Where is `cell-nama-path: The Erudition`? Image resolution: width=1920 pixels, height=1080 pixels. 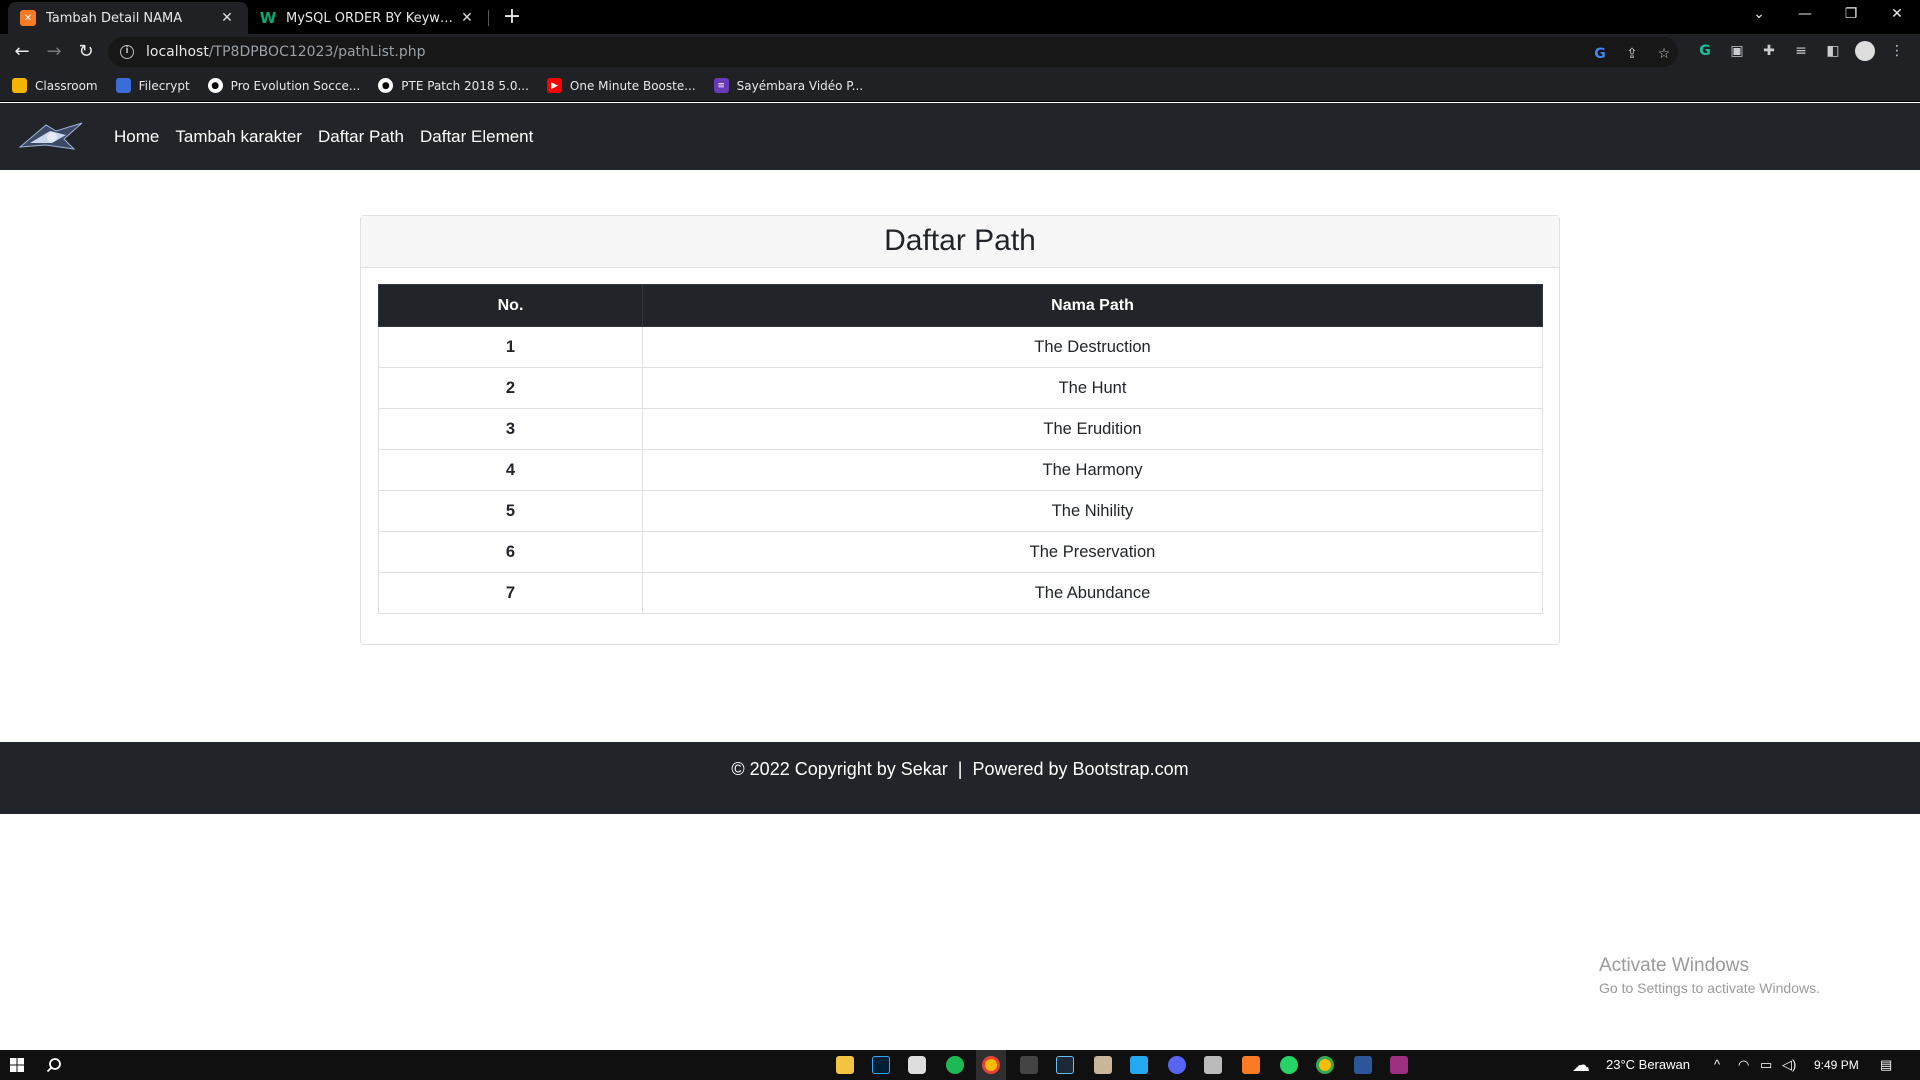
cell-nama-path: The Erudition is located at coordinates (1092, 429).